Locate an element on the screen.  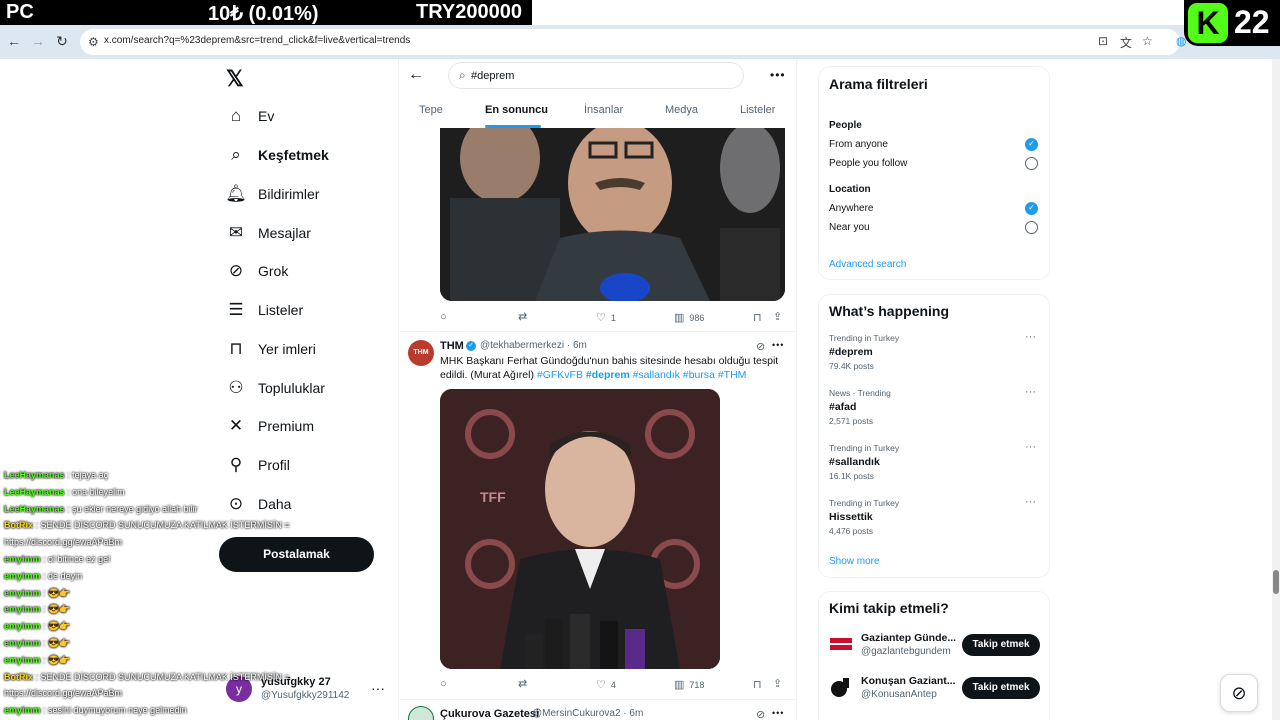
hashtag-link: #bursa is located at coordinates (699, 375).